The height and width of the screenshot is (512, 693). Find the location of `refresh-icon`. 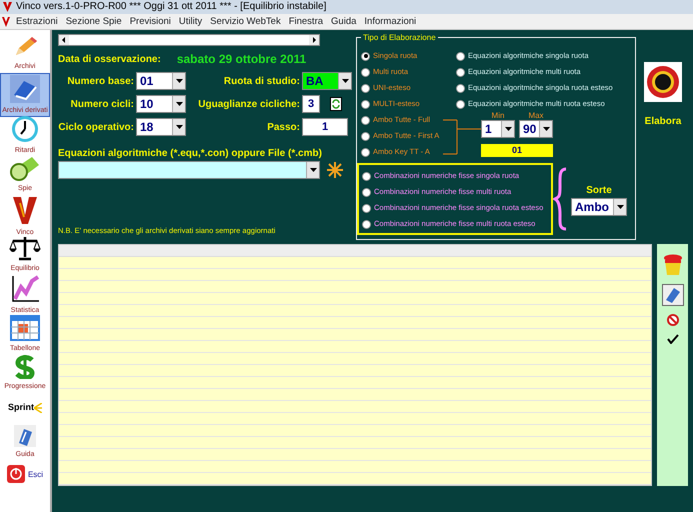

refresh-icon is located at coordinates (336, 104).